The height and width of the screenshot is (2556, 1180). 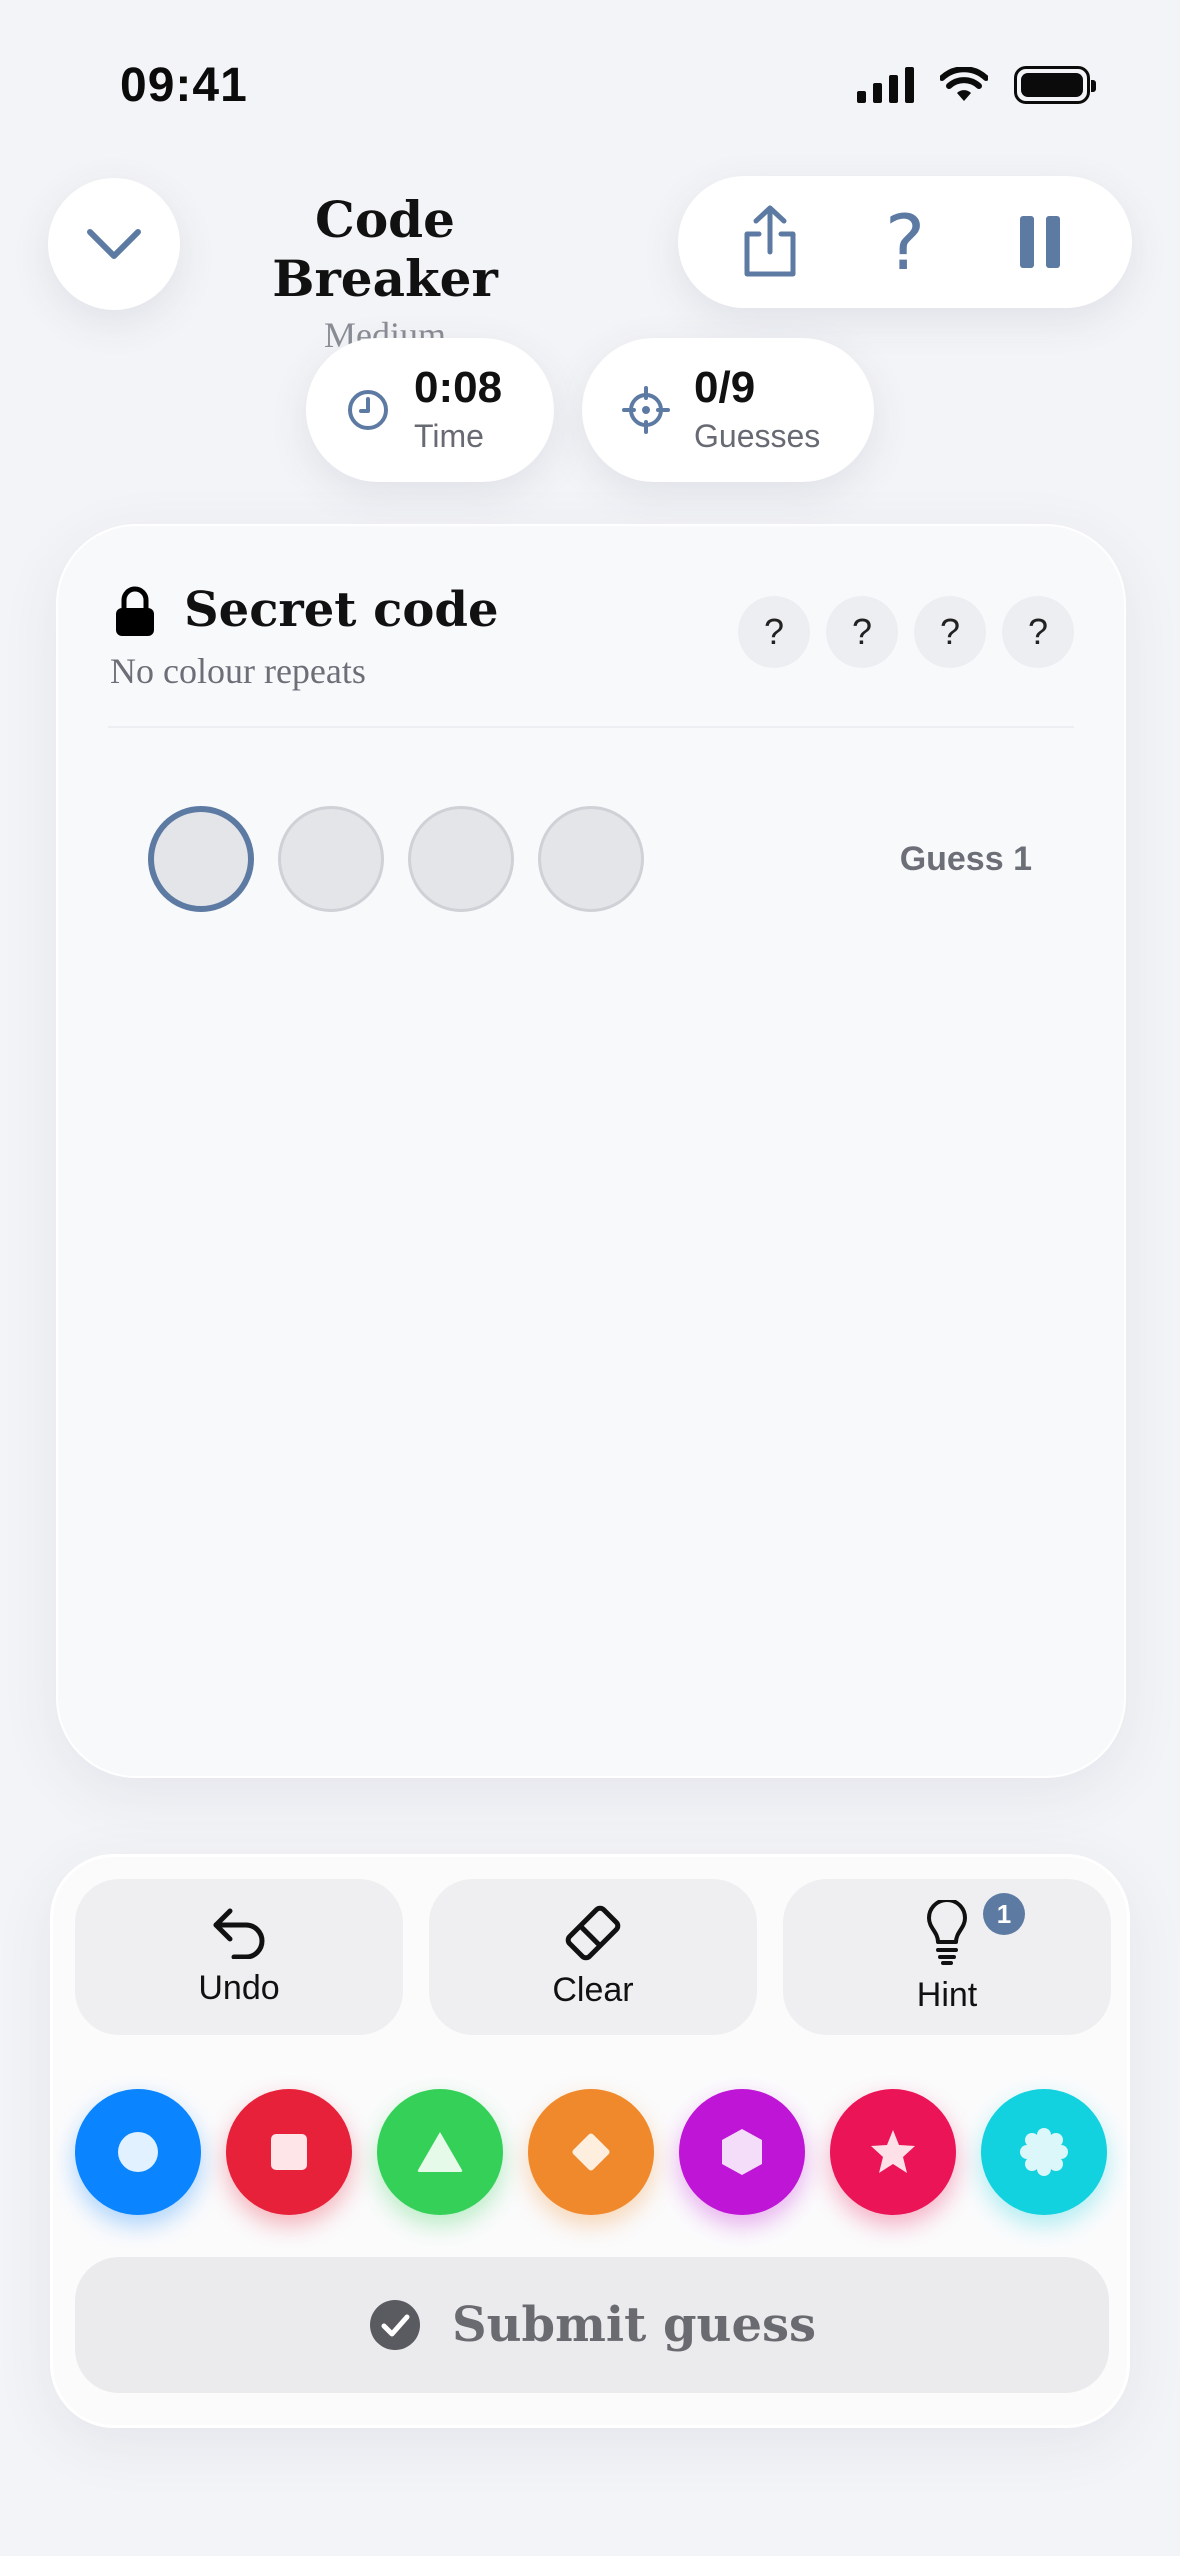 I want to click on help-icon: ?, so click(x=905, y=242).